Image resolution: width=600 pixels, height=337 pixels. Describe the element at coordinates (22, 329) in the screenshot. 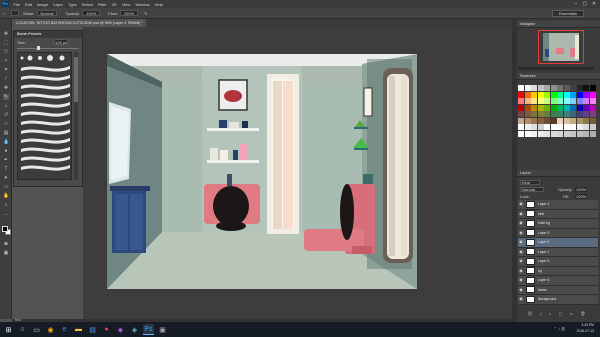

I see `search-icon: ○` at that location.